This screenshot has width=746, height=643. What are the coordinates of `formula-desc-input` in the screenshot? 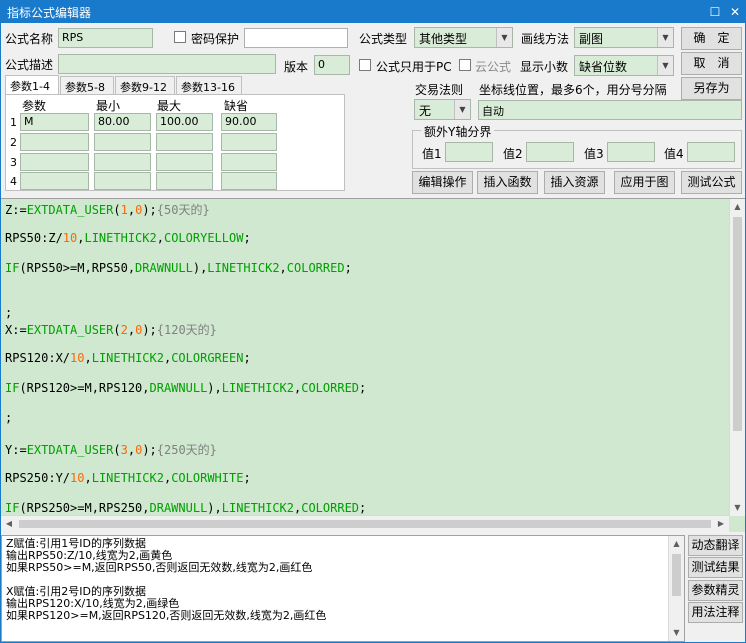 It's located at (167, 64).